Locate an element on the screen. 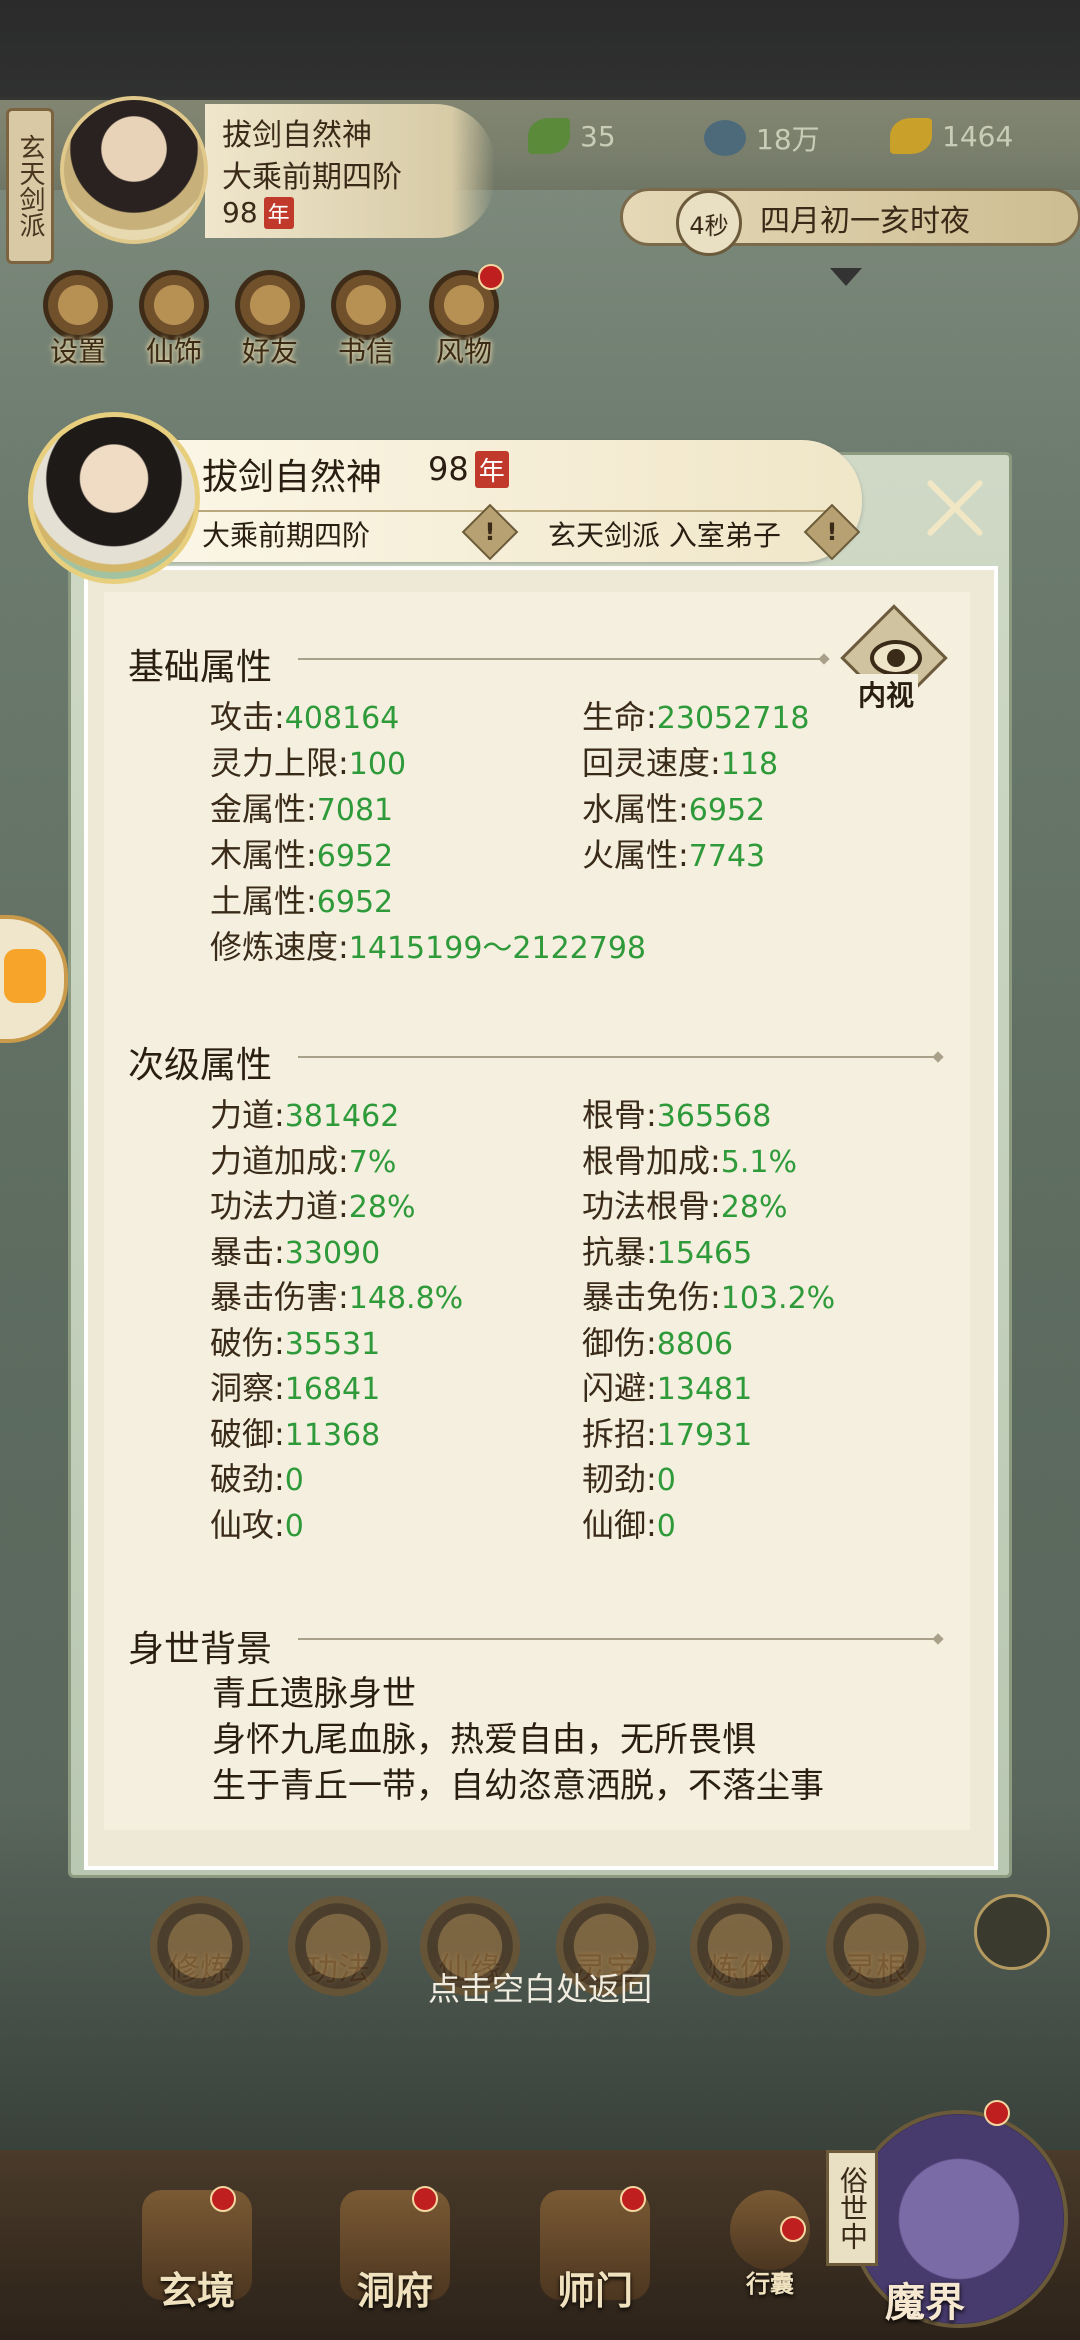 The width and height of the screenshot is (1080, 2340). menu-ornament: 仙饰 is located at coordinates (174, 320).